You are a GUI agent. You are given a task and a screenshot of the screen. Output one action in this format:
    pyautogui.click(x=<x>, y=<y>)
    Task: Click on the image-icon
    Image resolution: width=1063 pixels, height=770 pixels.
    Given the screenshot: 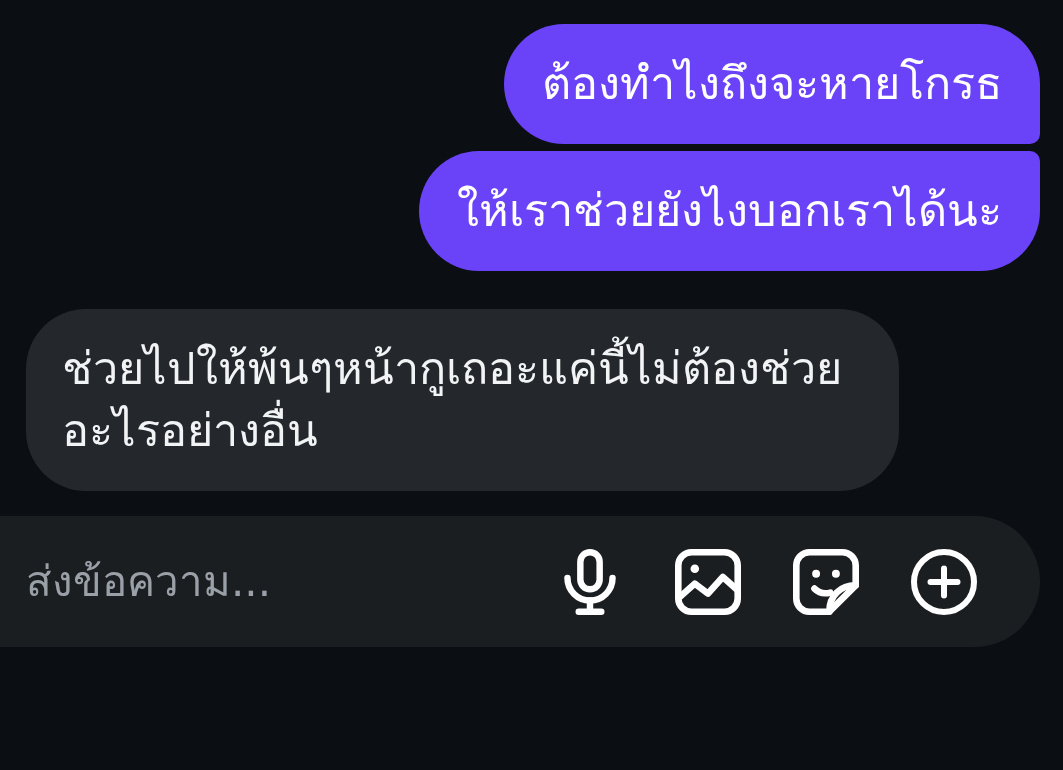 What is the action you would take?
    pyautogui.click(x=708, y=581)
    